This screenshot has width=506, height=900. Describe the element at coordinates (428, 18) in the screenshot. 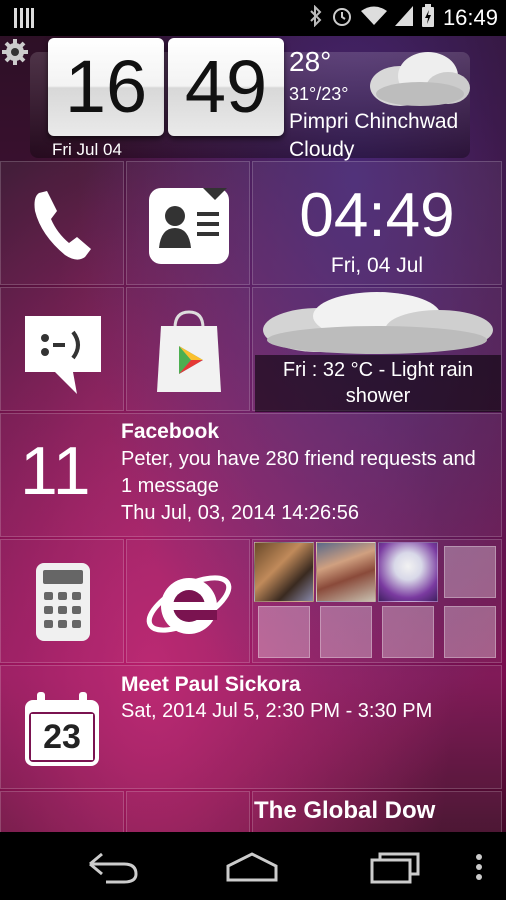

I see `battery-charging-icon` at that location.